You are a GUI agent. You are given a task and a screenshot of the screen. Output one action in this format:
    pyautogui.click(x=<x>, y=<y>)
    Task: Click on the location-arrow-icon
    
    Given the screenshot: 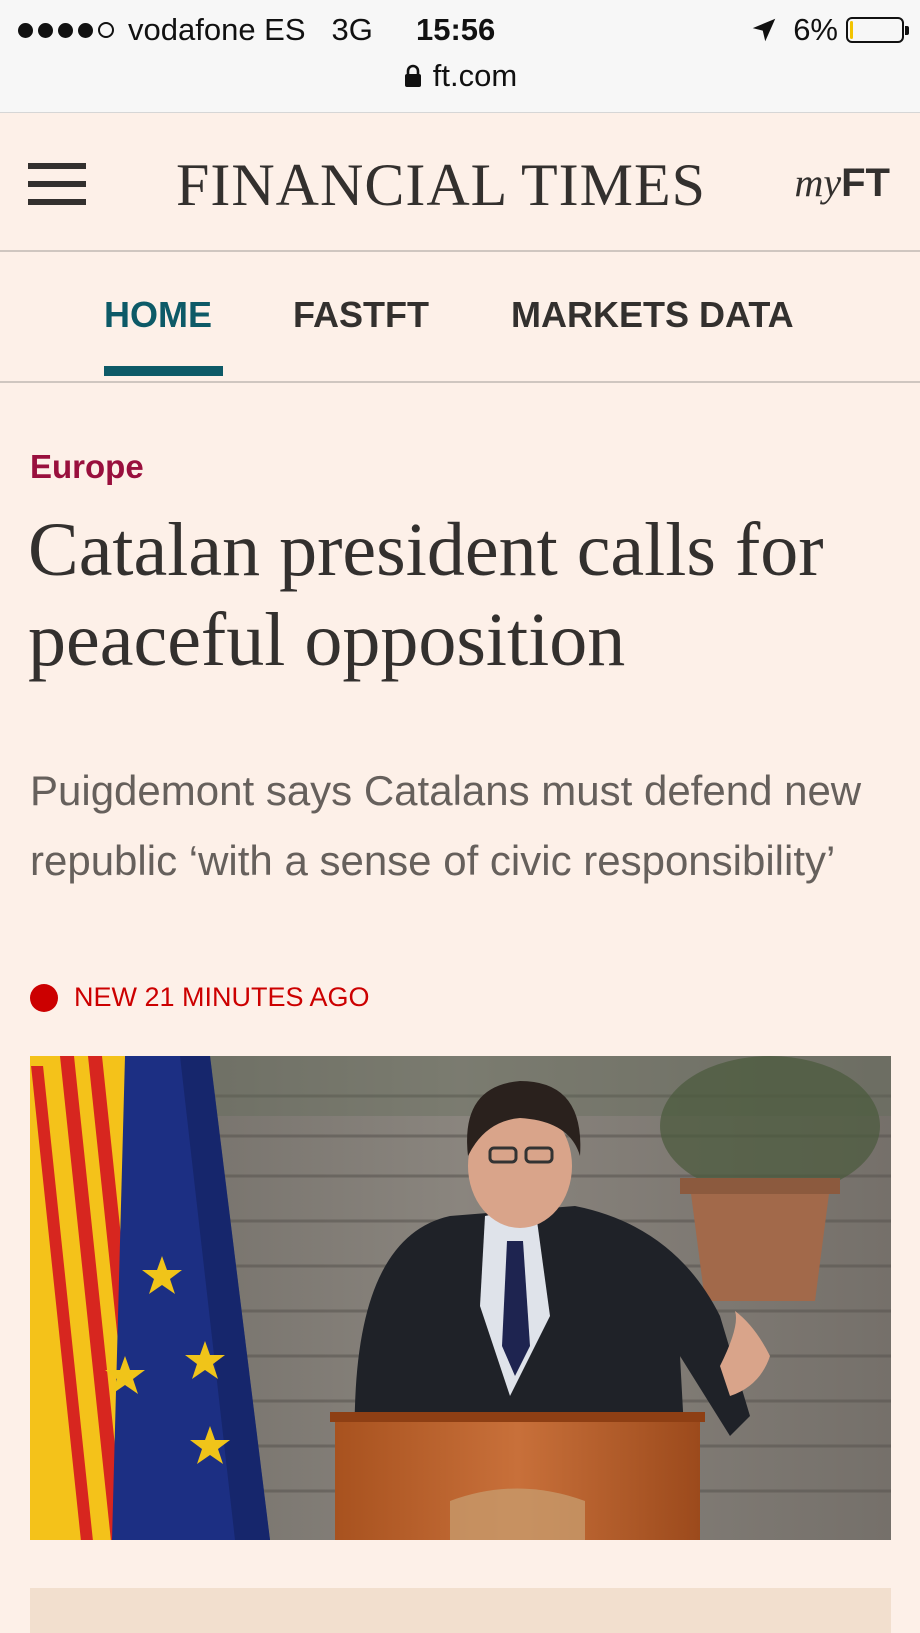 What is the action you would take?
    pyautogui.click(x=764, y=30)
    